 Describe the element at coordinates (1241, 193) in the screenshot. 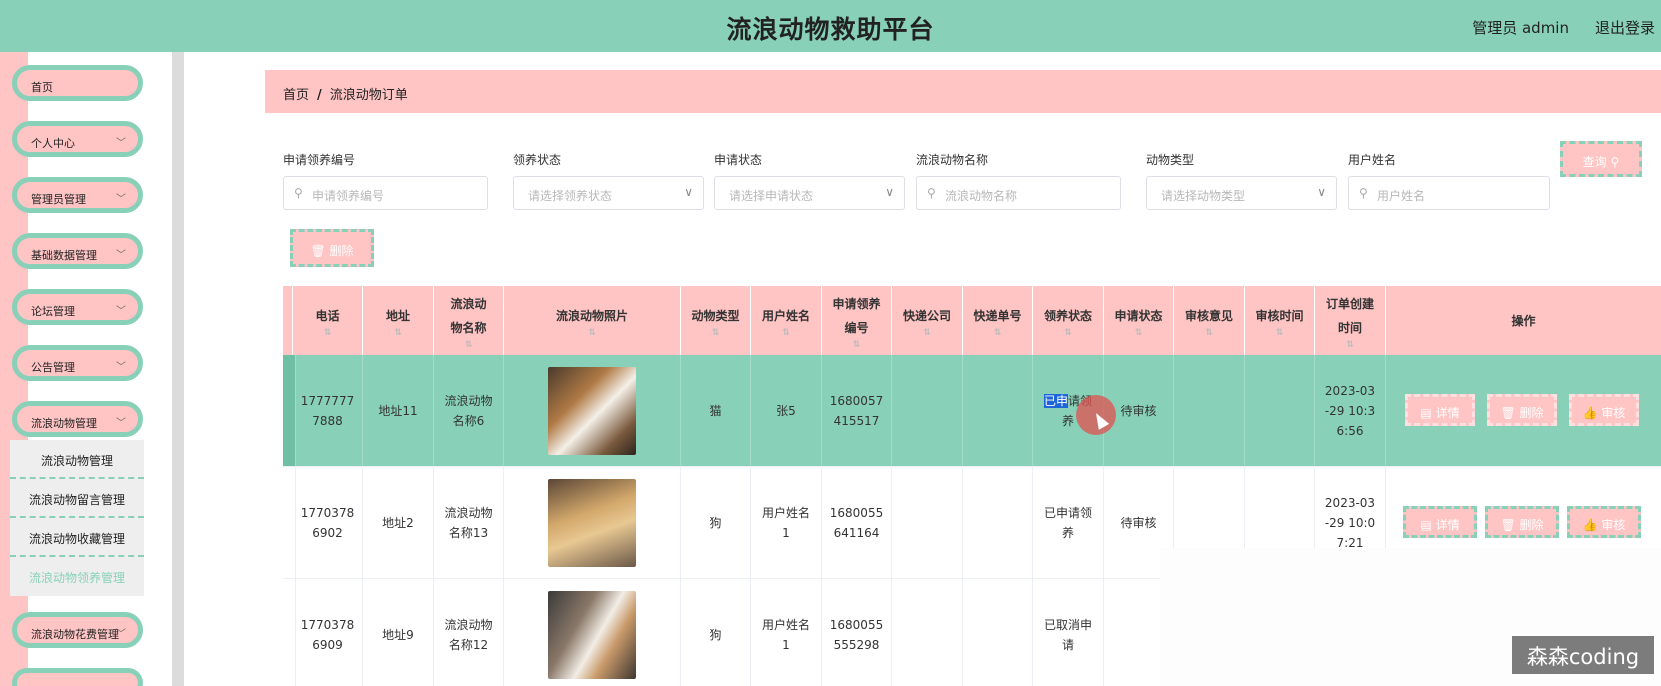

I see `animal-type-select: 请选择动物类型 ∨` at that location.